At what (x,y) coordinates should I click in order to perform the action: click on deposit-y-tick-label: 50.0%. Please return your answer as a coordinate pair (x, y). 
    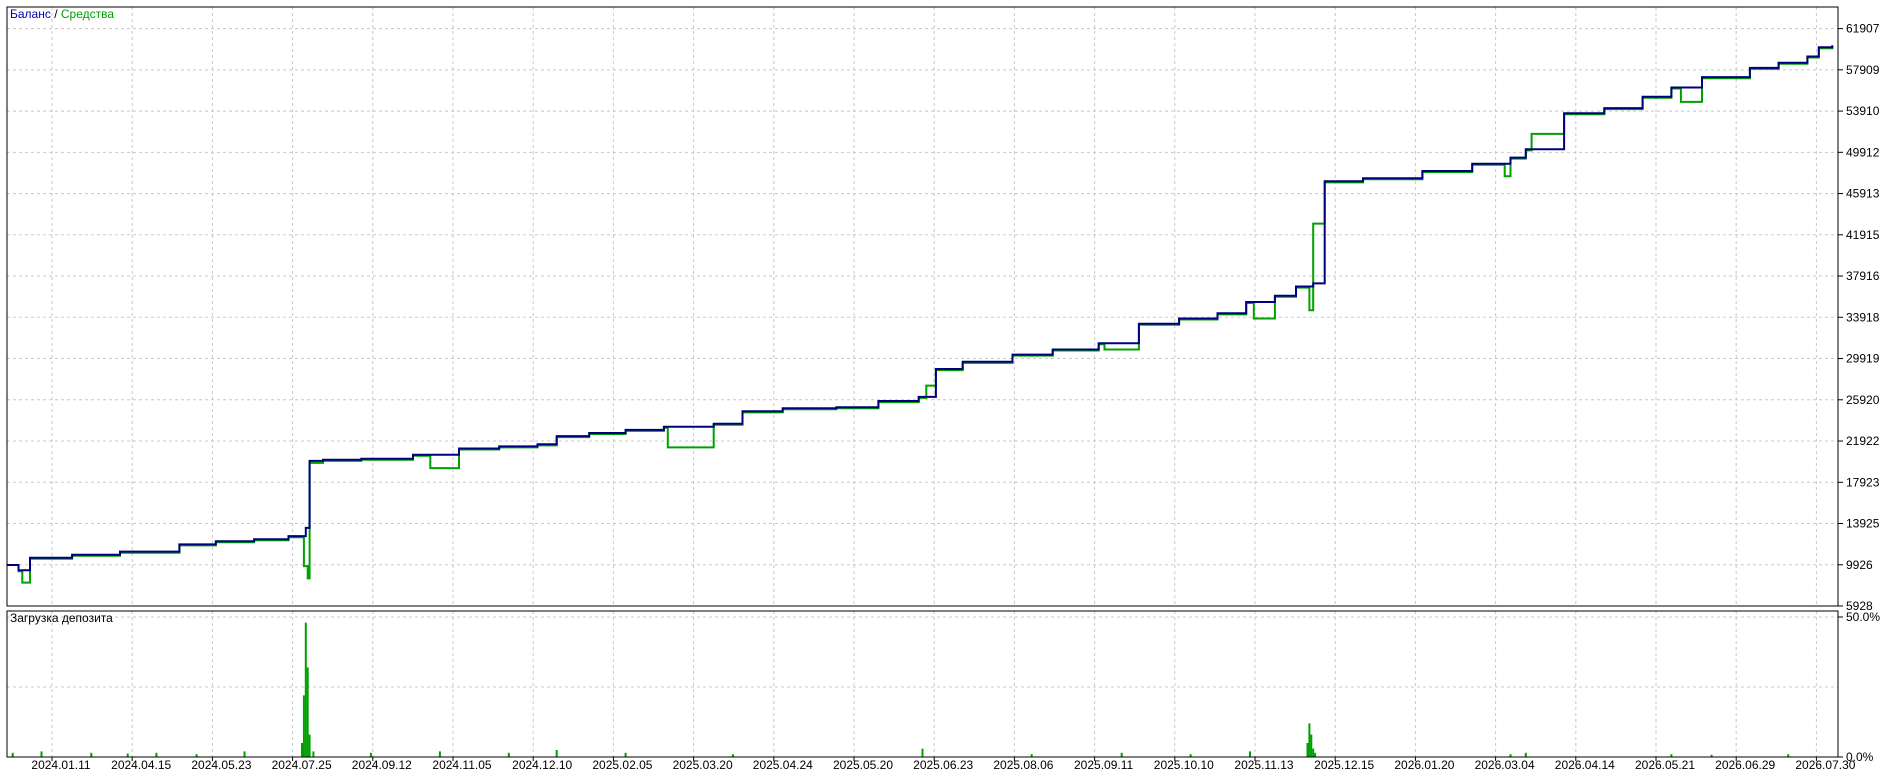
    Looking at the image, I should click on (1863, 617).